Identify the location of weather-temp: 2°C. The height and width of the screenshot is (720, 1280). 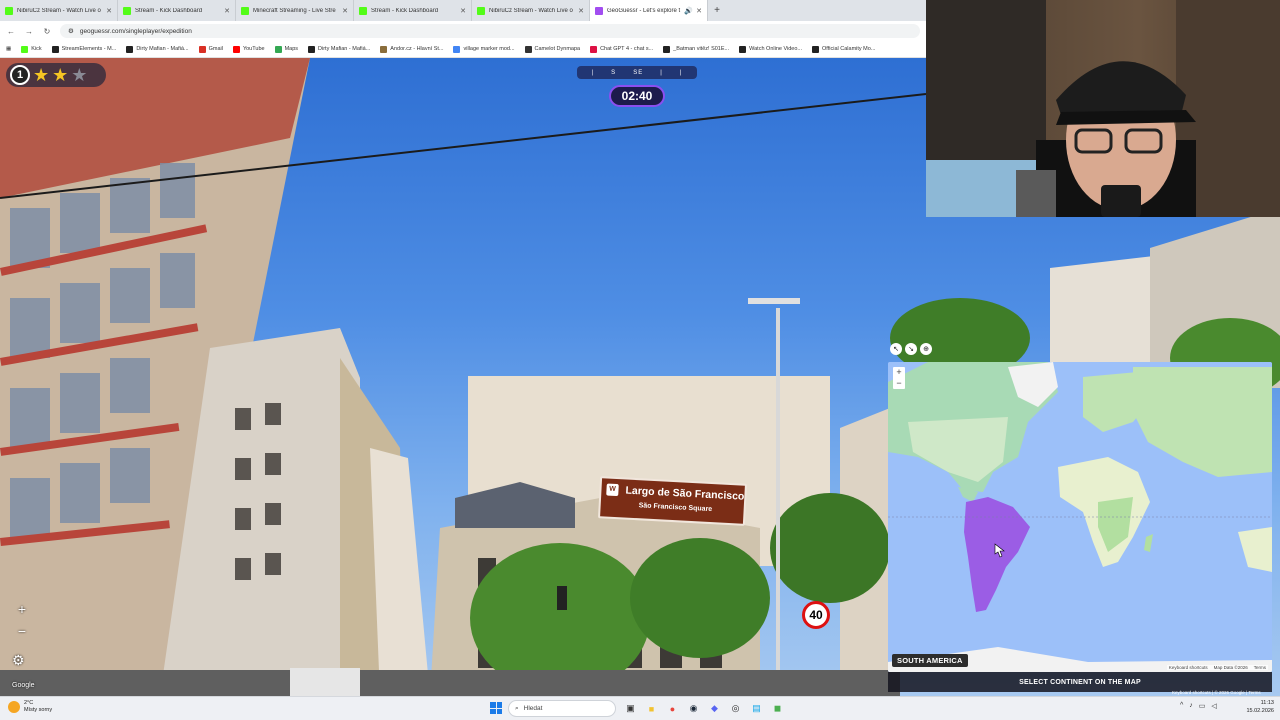
(29, 703).